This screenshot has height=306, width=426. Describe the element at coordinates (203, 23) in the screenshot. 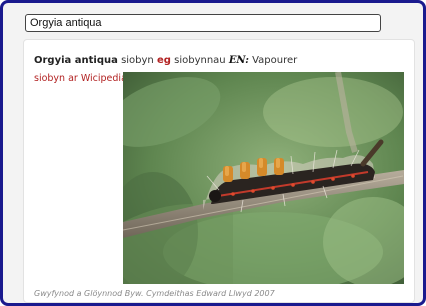

I see `search-input` at that location.